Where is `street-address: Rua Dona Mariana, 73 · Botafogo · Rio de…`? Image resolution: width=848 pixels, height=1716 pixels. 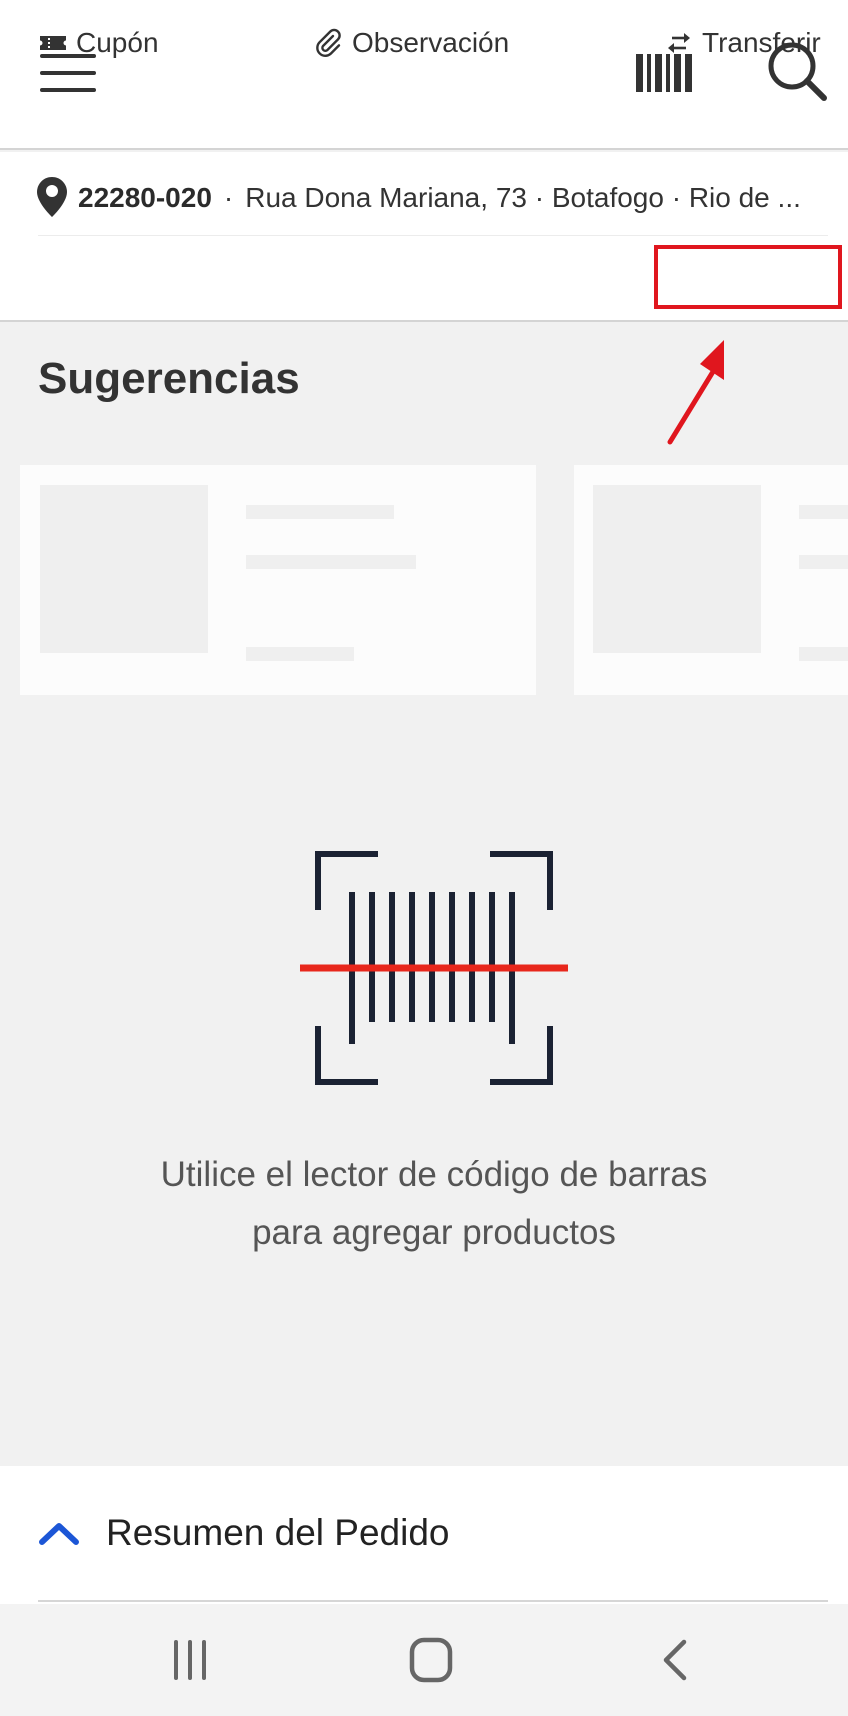
street-address: Rua Dona Mariana, 73 · Botafogo · Rio de… is located at coordinates (523, 197).